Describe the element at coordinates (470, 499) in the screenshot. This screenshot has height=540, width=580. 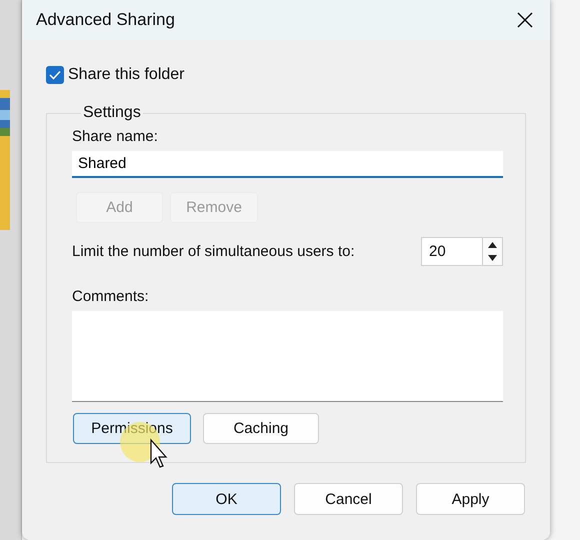
I see `apply-button: Apply` at that location.